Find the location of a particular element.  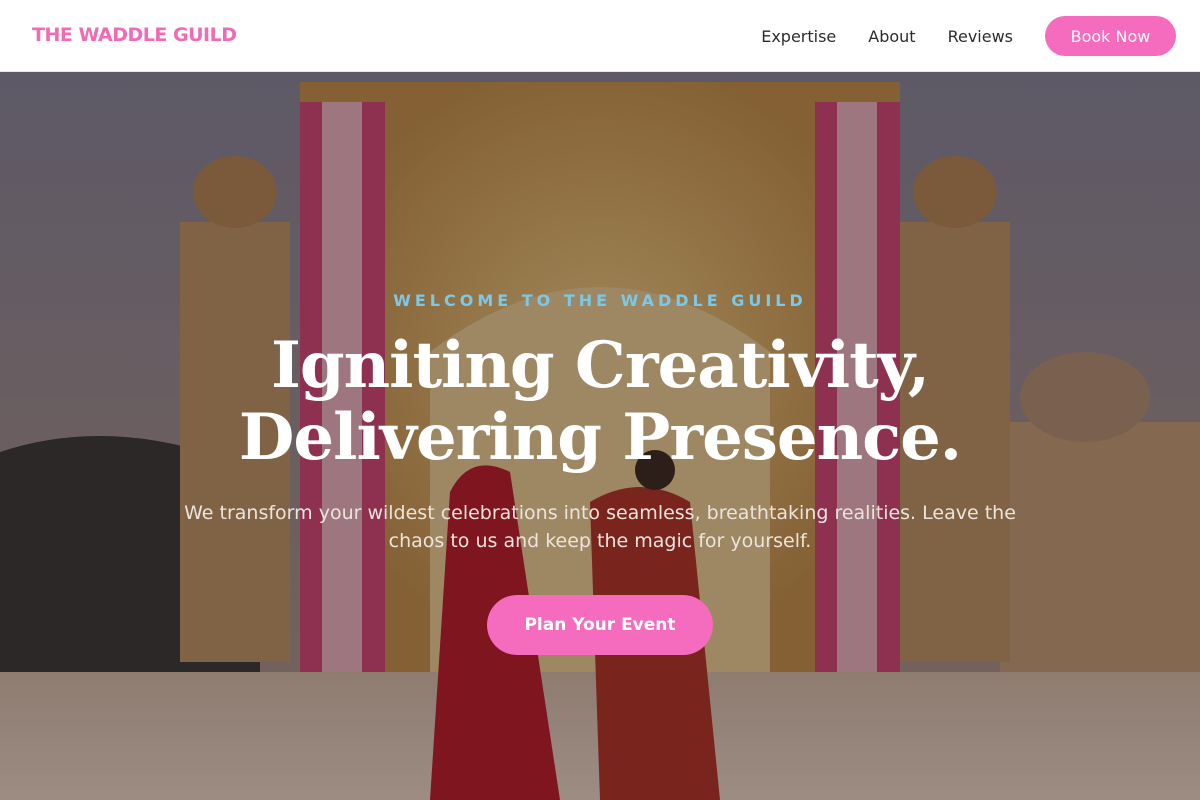

hero-eyebrow: WELCOME TO THE WADDLE GUILD is located at coordinates (600, 300).